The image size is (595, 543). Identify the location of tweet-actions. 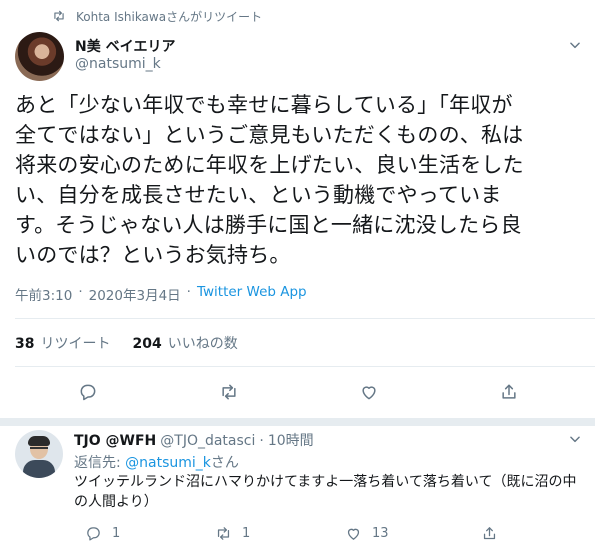
(297, 393).